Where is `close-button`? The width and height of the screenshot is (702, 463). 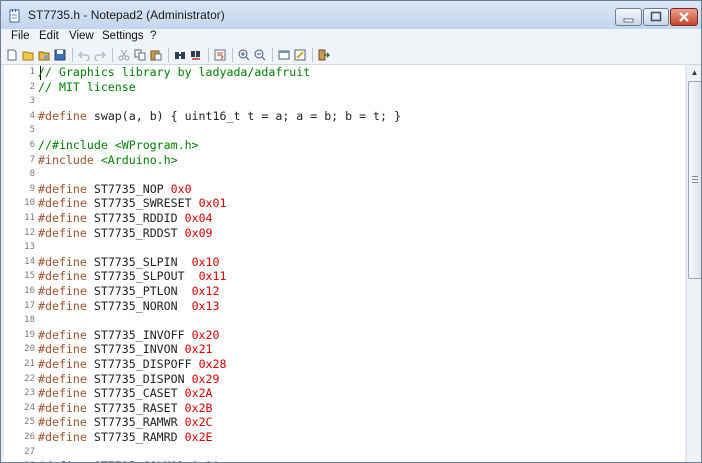 close-button is located at coordinates (684, 17).